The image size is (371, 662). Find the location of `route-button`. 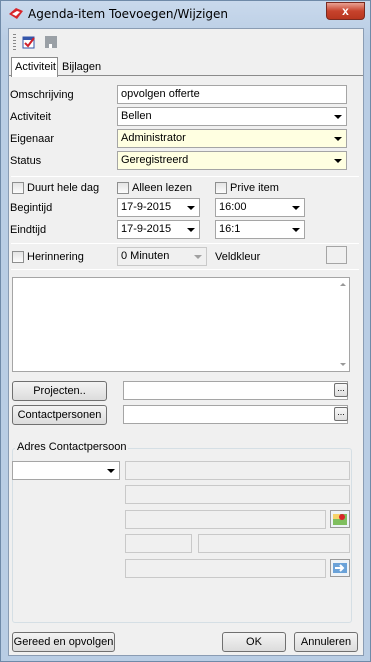

route-button is located at coordinates (340, 568).